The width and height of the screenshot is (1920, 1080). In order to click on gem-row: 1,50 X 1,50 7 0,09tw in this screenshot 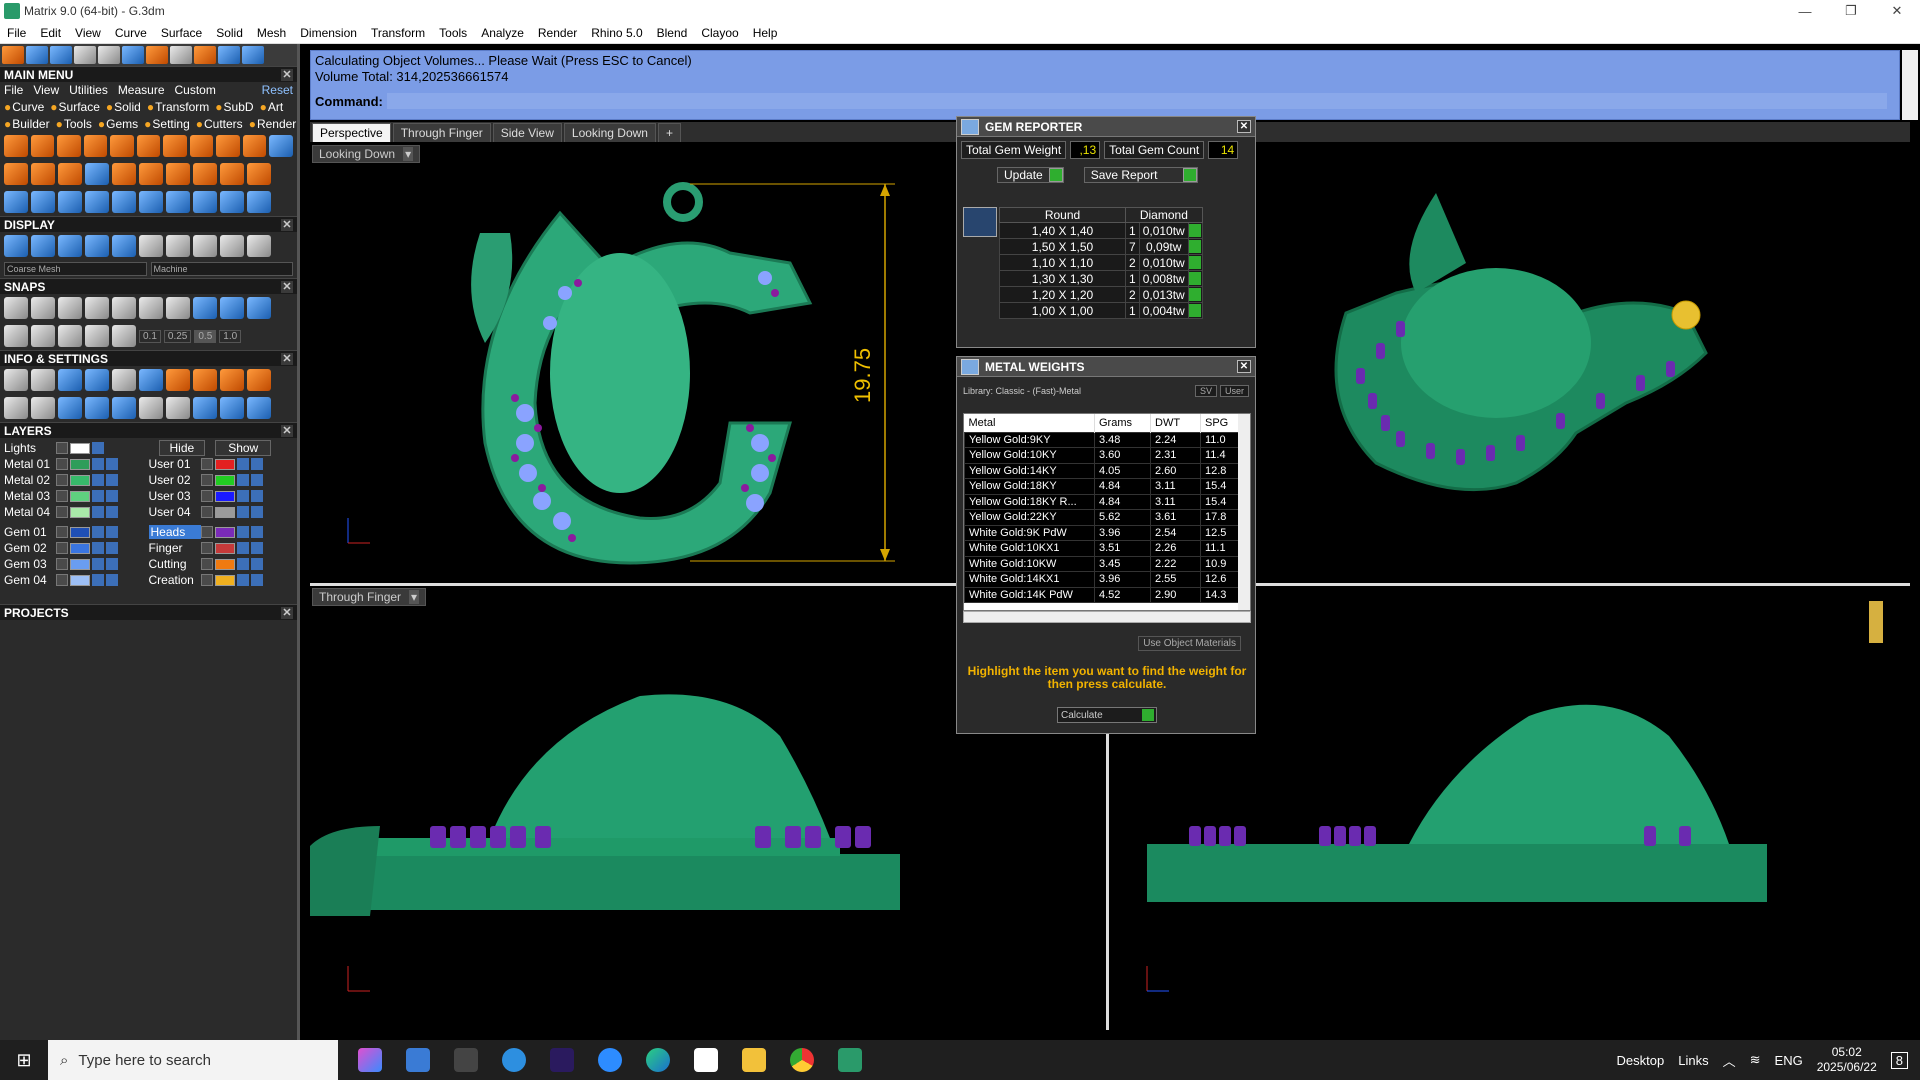, I will do `click(1101, 246)`.